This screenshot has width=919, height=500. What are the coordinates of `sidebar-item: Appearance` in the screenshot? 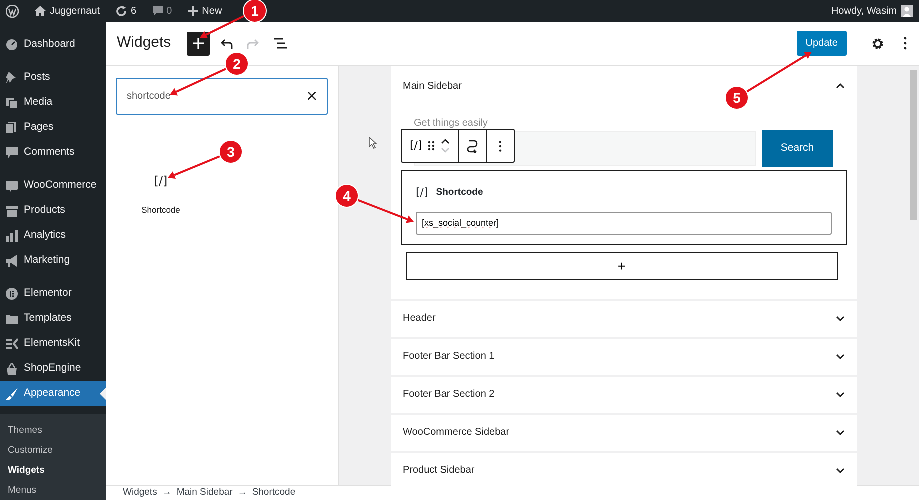 It's located at (53, 393).